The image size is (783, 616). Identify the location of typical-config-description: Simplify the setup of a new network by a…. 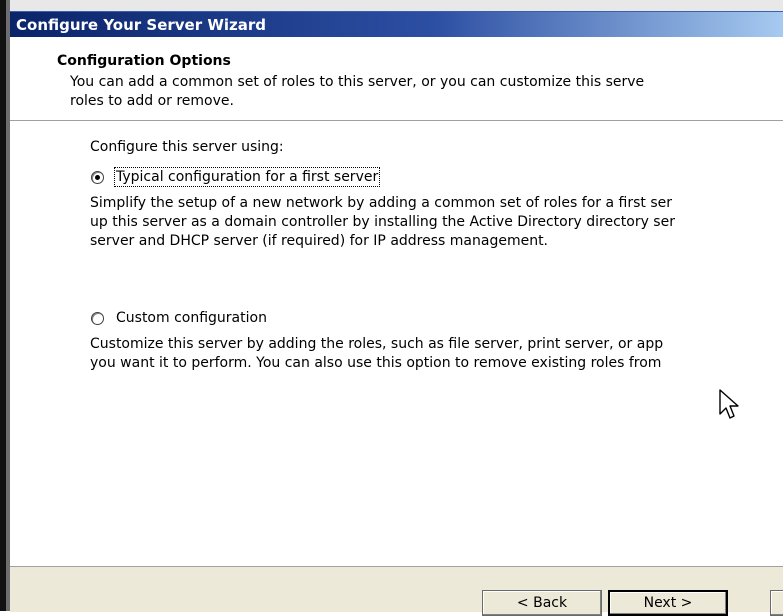
(436, 222).